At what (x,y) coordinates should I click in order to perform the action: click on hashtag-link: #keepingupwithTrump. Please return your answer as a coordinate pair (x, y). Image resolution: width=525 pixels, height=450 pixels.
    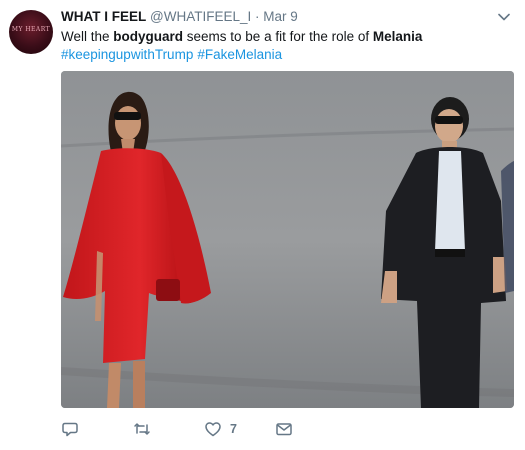
    Looking at the image, I should click on (127, 54).